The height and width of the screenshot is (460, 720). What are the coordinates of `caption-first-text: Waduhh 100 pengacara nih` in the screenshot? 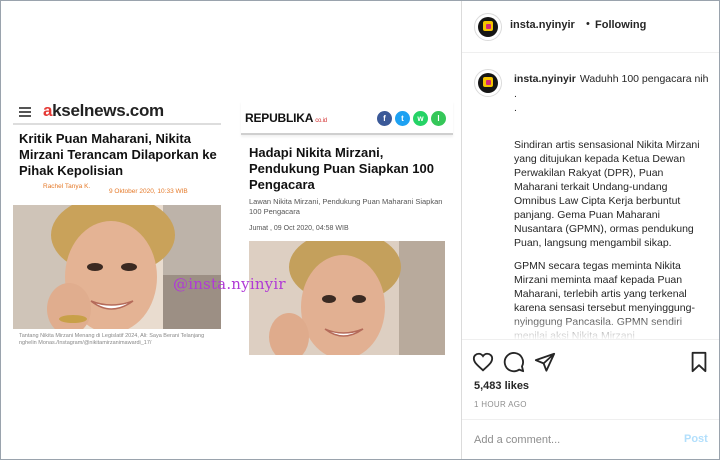 It's located at (644, 79).